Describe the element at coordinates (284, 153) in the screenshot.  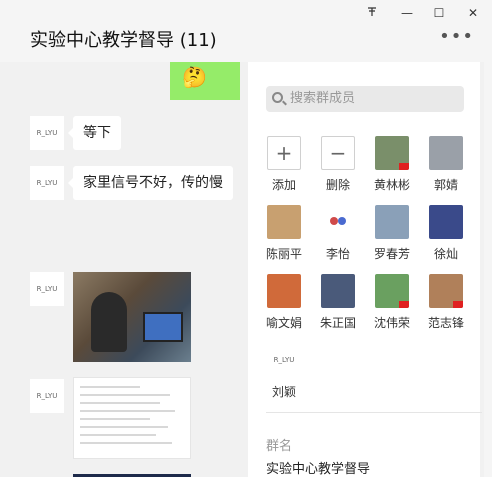
I see `plus-icon: +` at that location.